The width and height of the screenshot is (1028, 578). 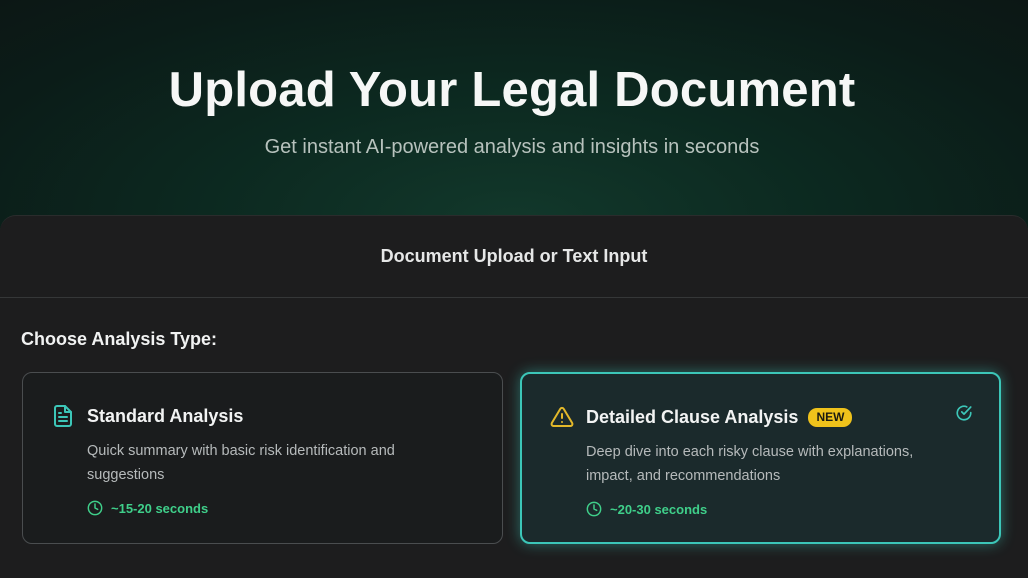 What do you see at coordinates (562, 416) in the screenshot?
I see `warning-icon` at bounding box center [562, 416].